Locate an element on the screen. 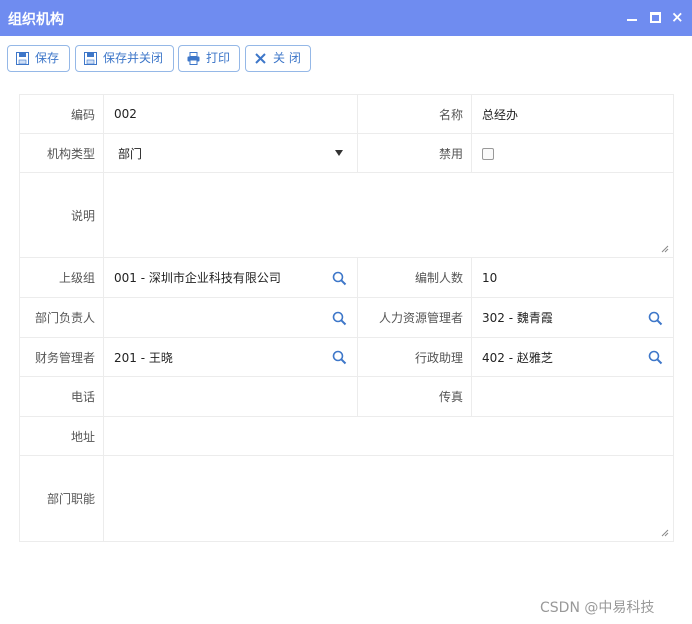  parent-value: 001 - 深圳市企业科技有限公司 is located at coordinates (197, 278).